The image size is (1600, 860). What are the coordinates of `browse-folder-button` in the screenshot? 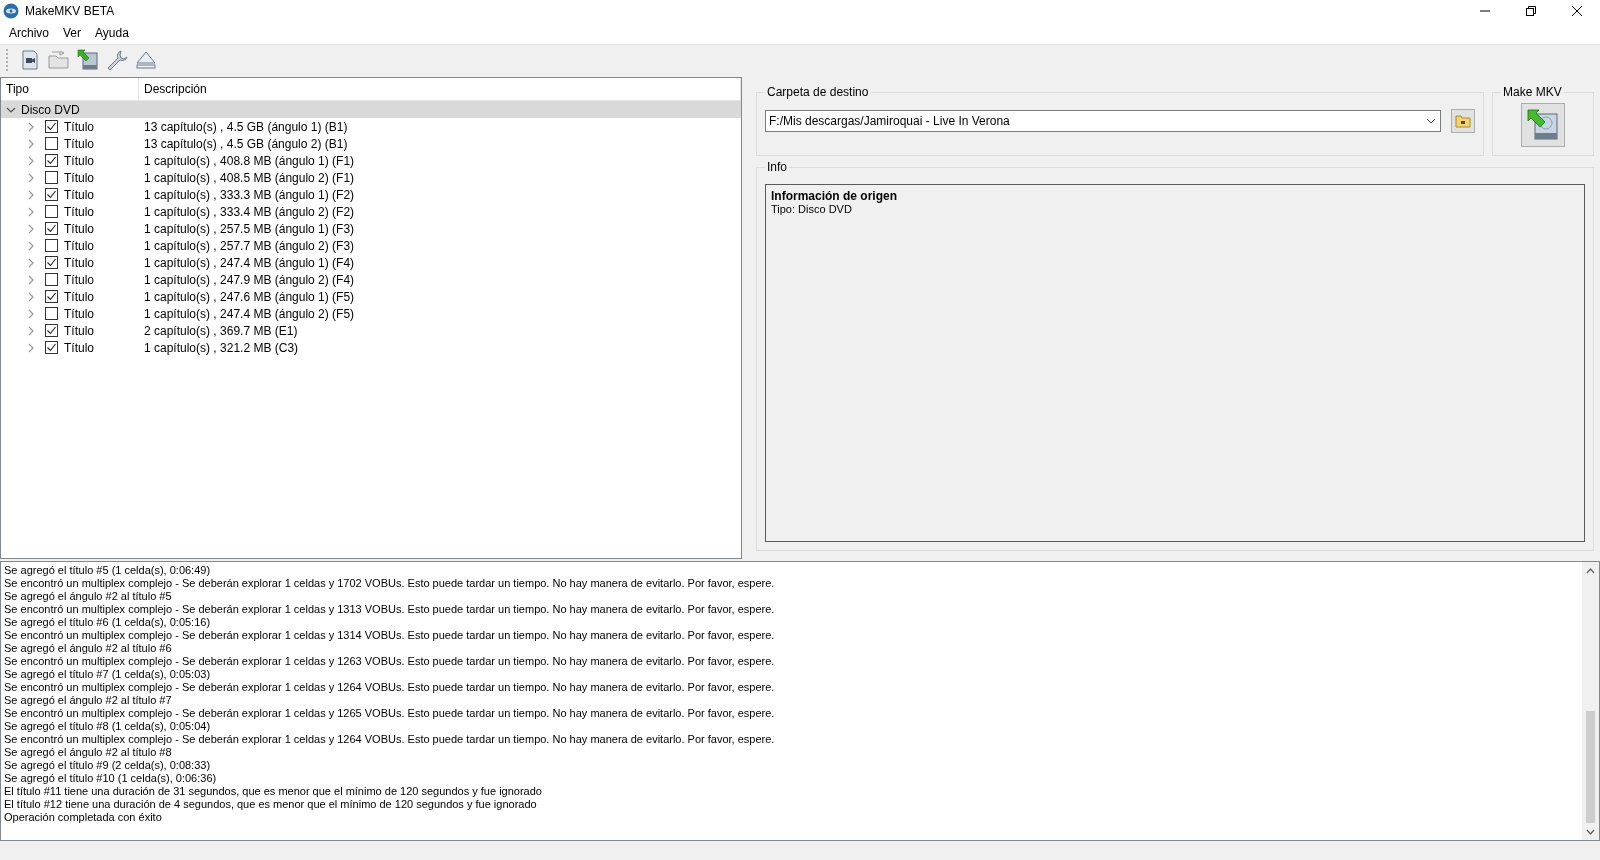 It's located at (1463, 121).